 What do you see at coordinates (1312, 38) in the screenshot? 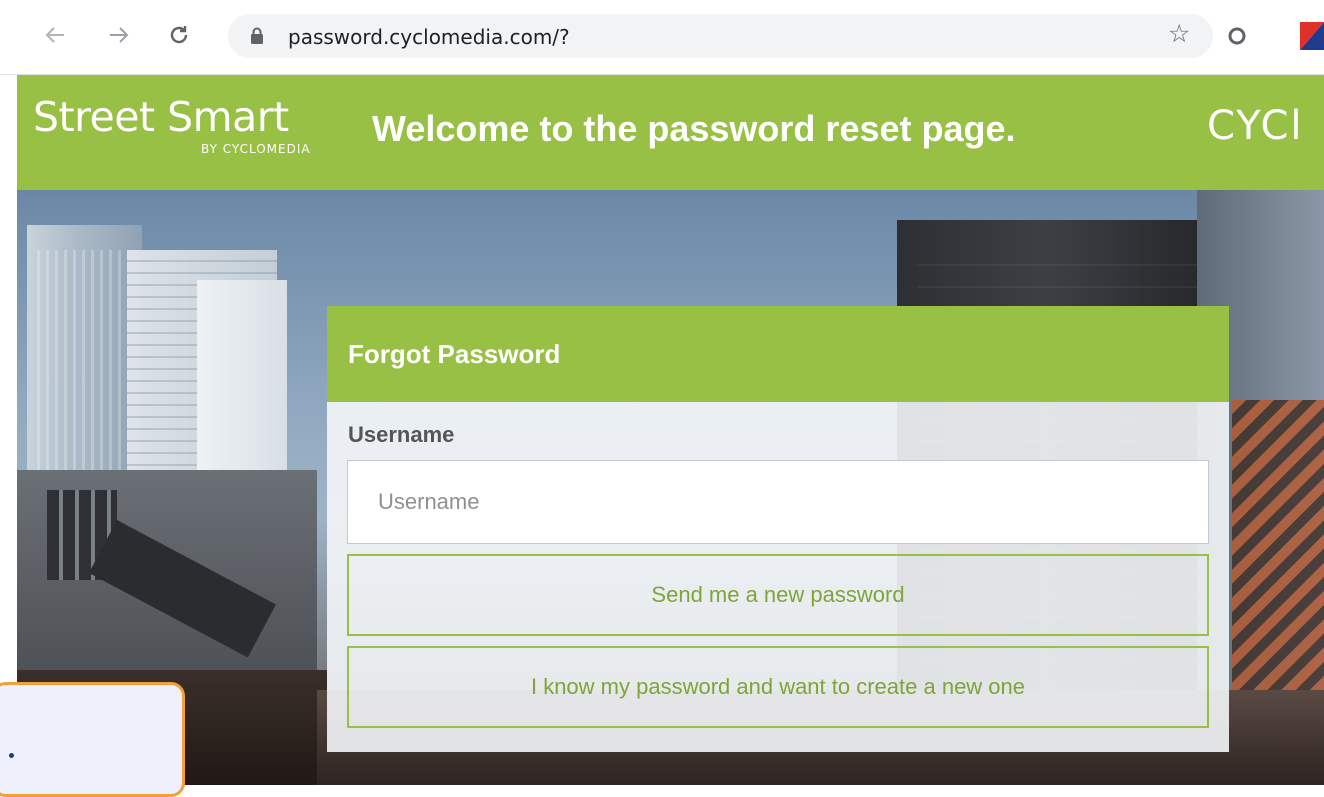
I see `extension-flag-icon` at bounding box center [1312, 38].